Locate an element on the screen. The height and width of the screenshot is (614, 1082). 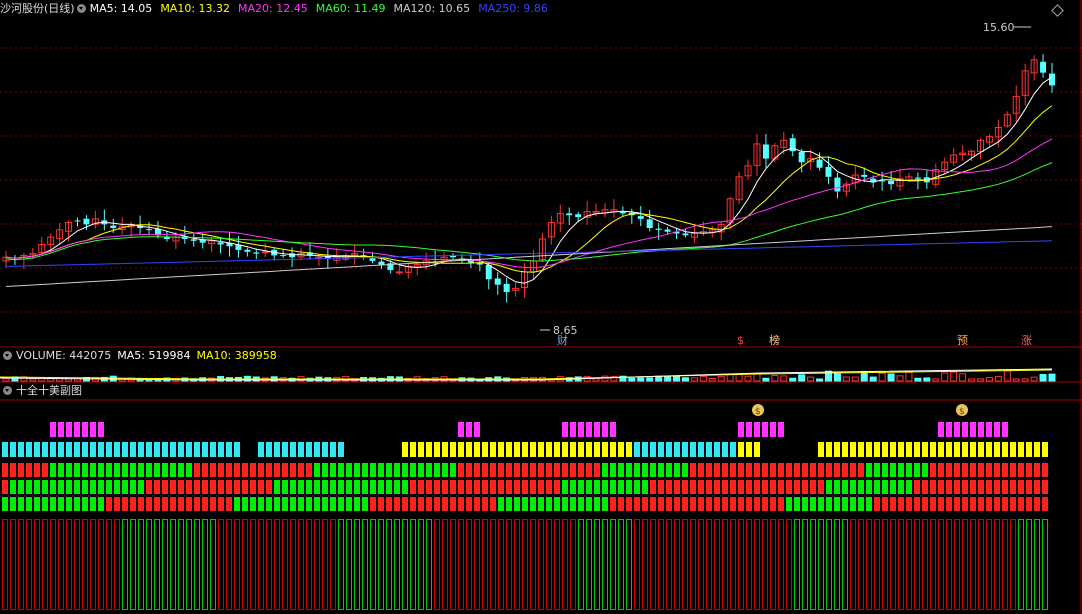
marker-cai: 财 is located at coordinates (562, 340).